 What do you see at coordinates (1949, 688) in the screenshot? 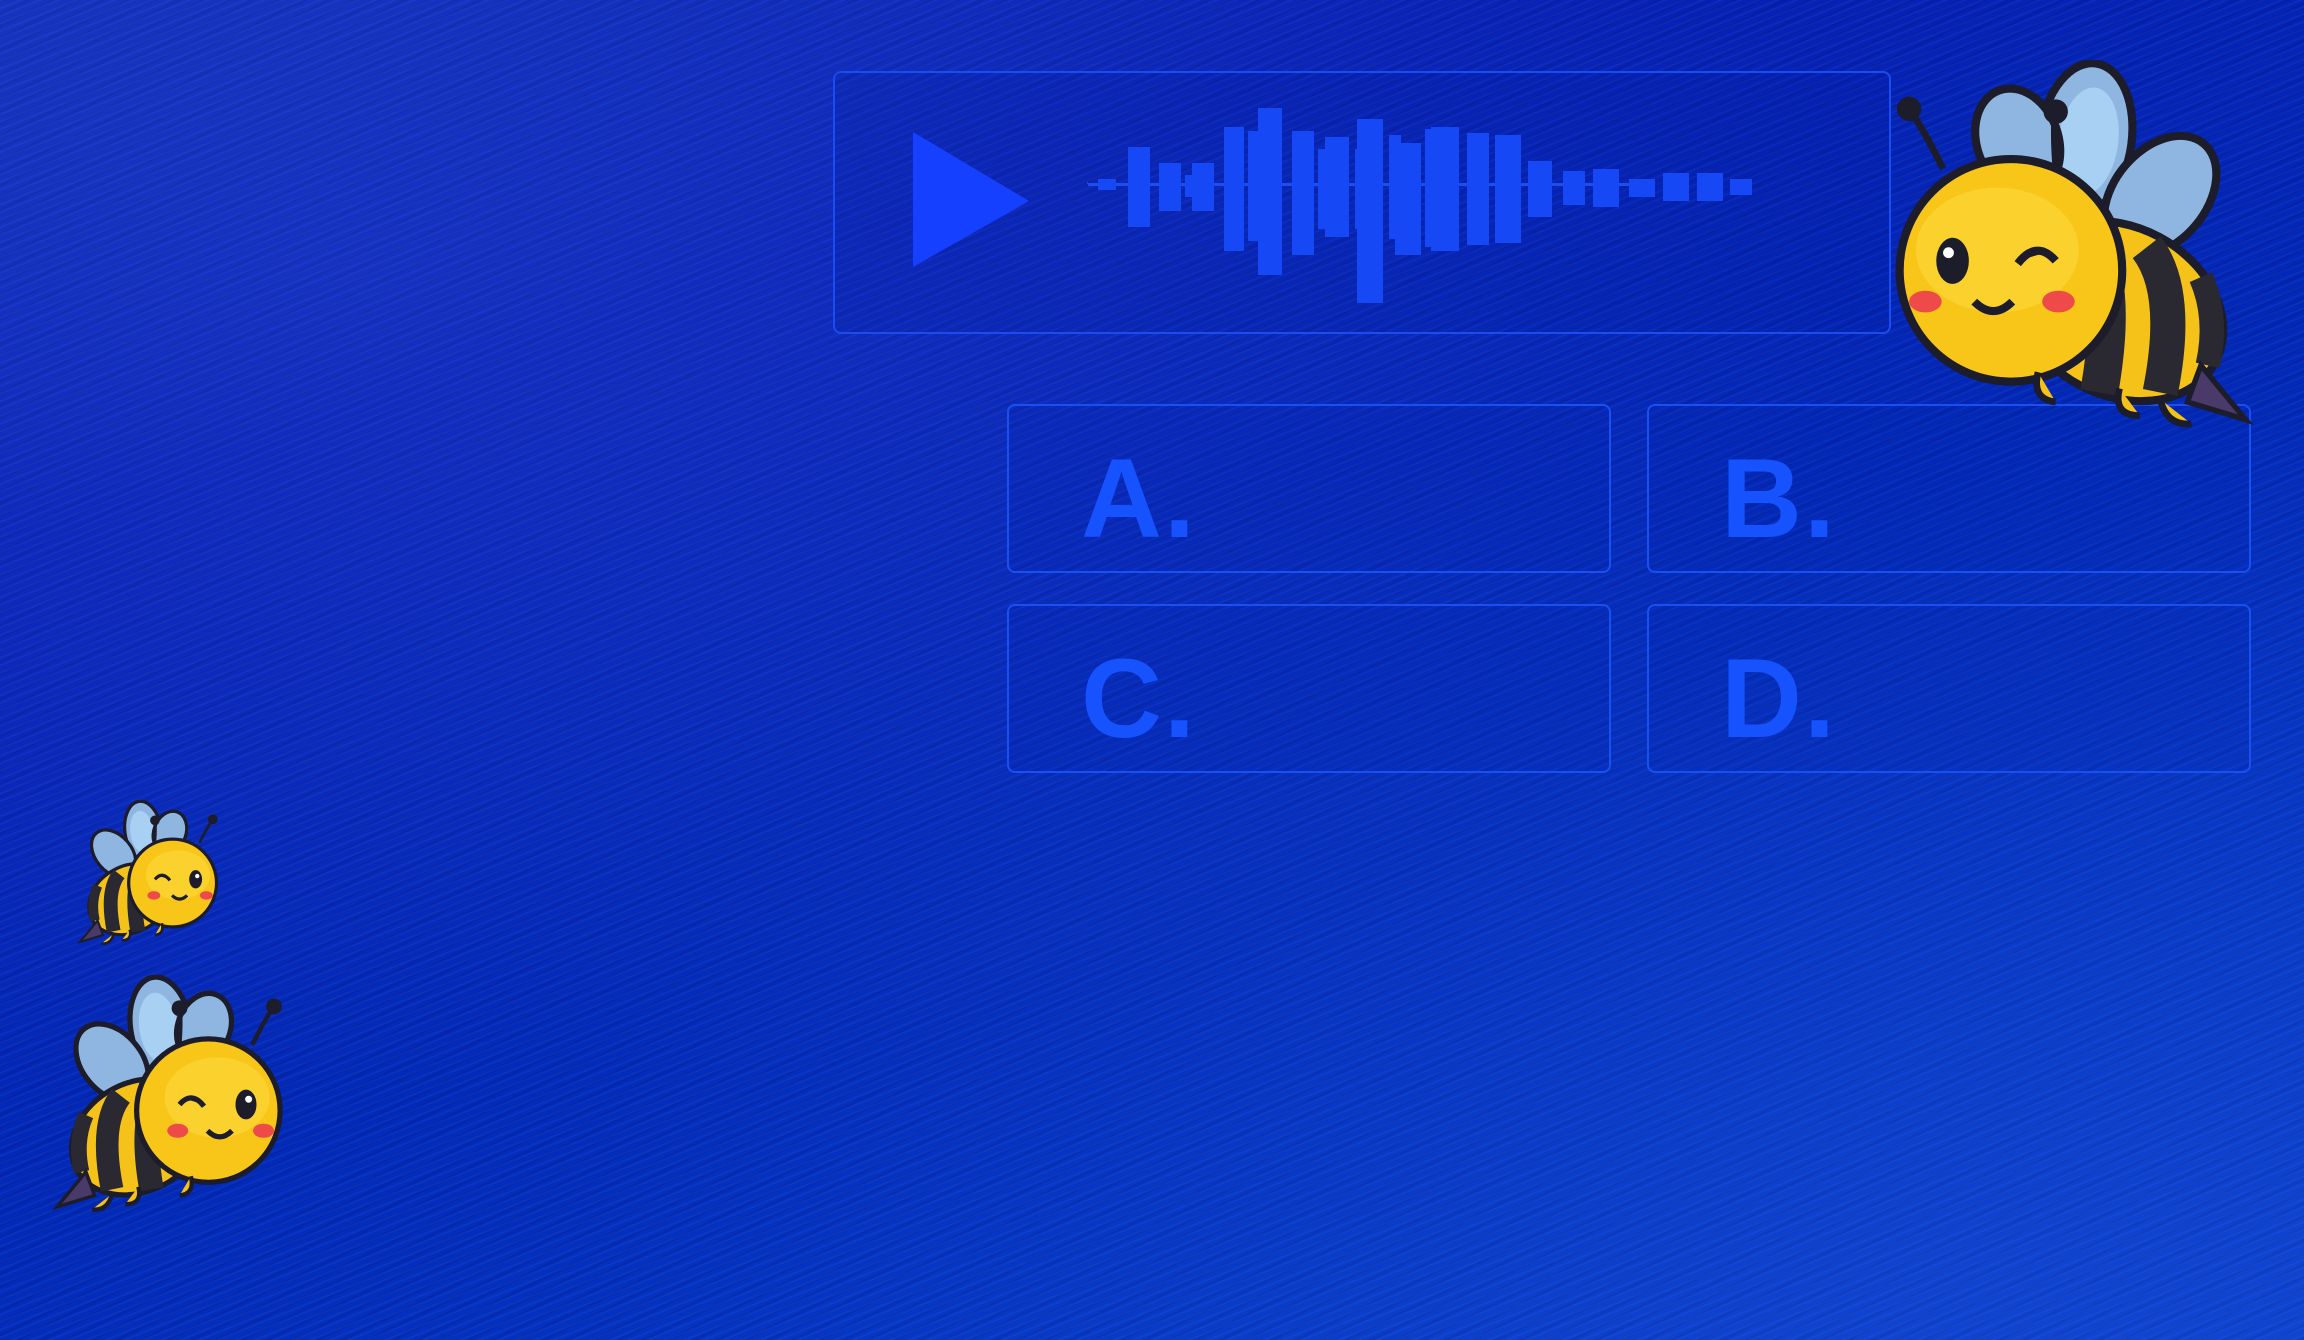
I see `option-d: D.` at bounding box center [1949, 688].